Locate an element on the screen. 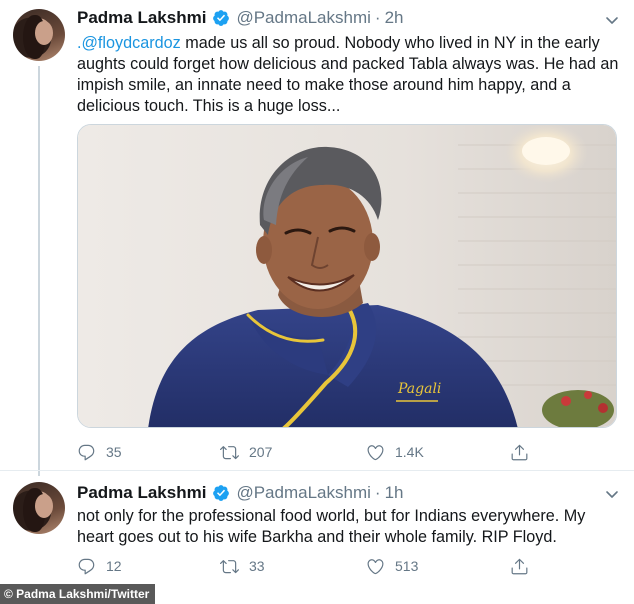 The height and width of the screenshot is (604, 634). jacket-embroidery: Pagali is located at coordinates (419, 389).